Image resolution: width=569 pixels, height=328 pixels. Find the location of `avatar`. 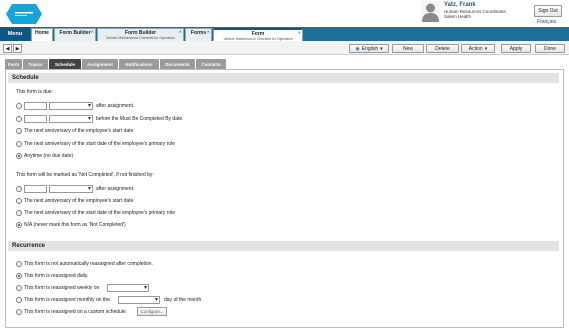

avatar is located at coordinates (430, 11).